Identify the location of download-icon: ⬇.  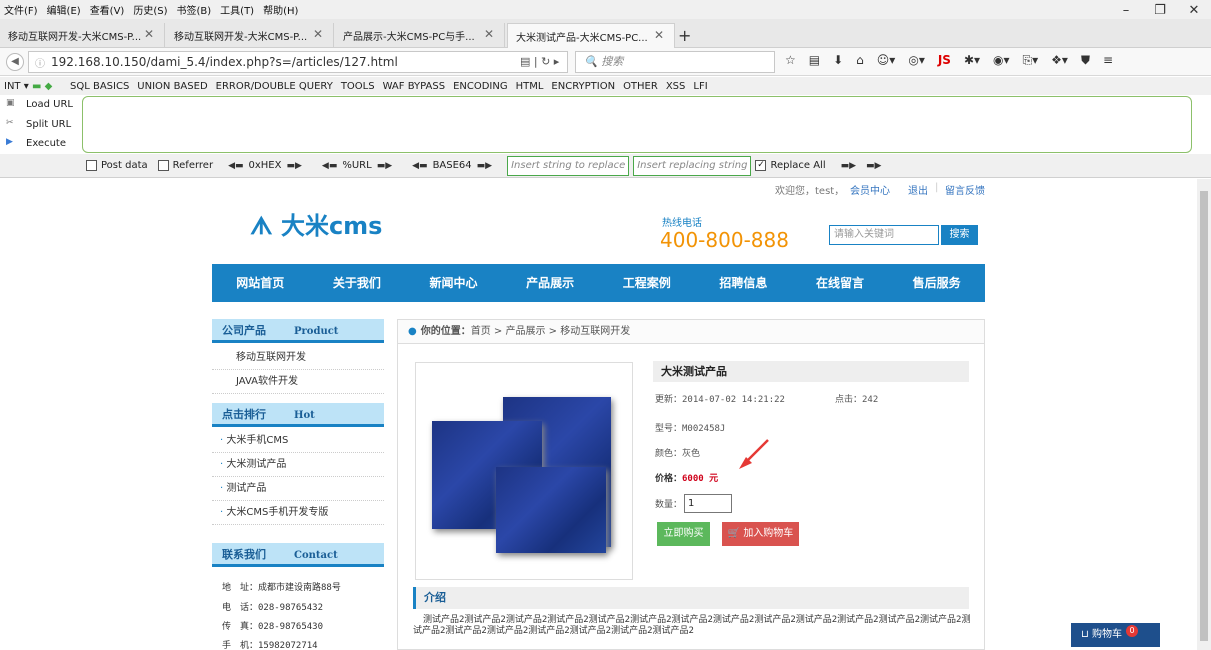
(838, 60).